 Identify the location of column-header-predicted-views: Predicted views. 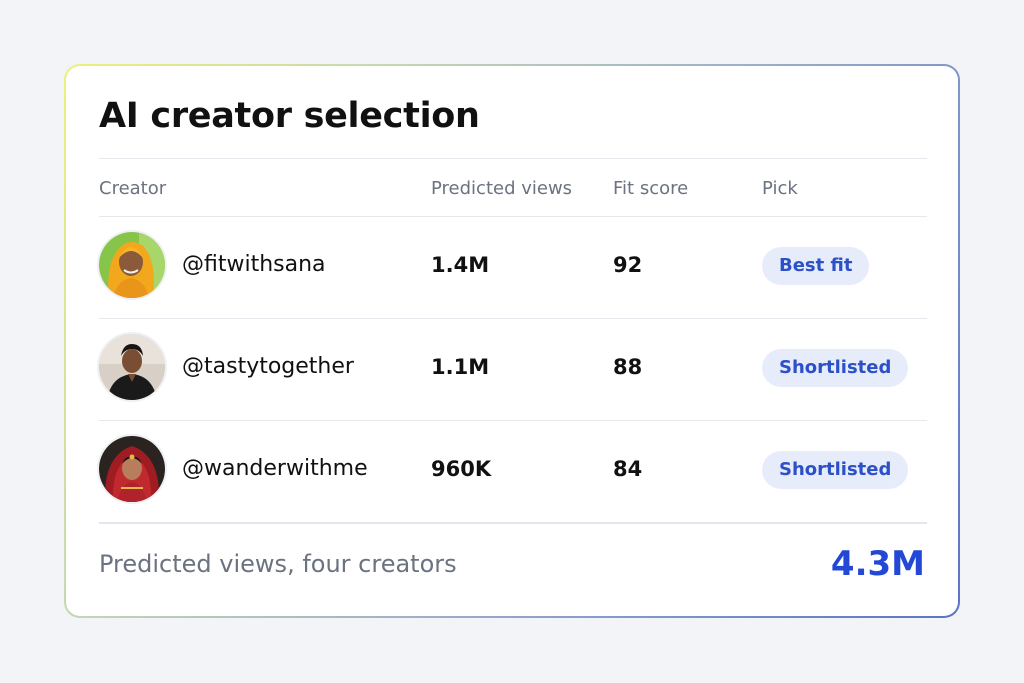
(502, 188).